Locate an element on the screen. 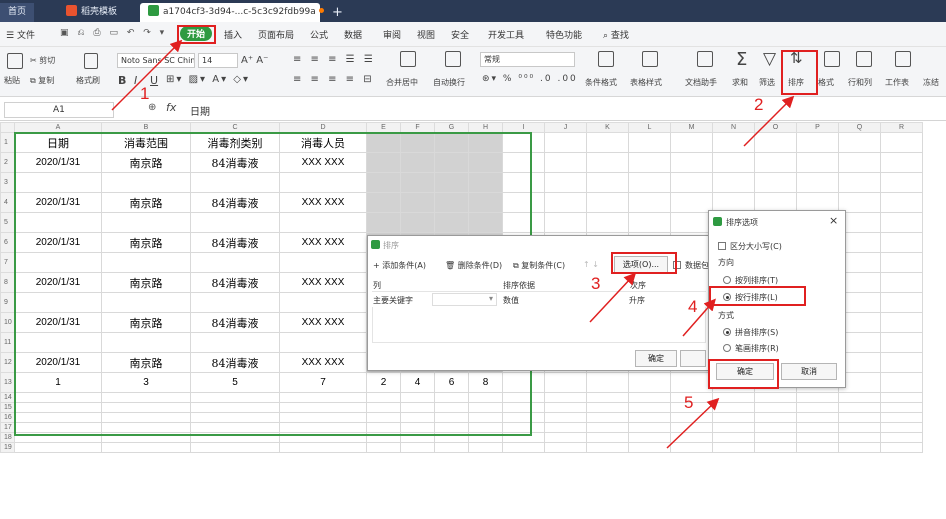  freeze-button: 冻结 is located at coordinates (931, 82).